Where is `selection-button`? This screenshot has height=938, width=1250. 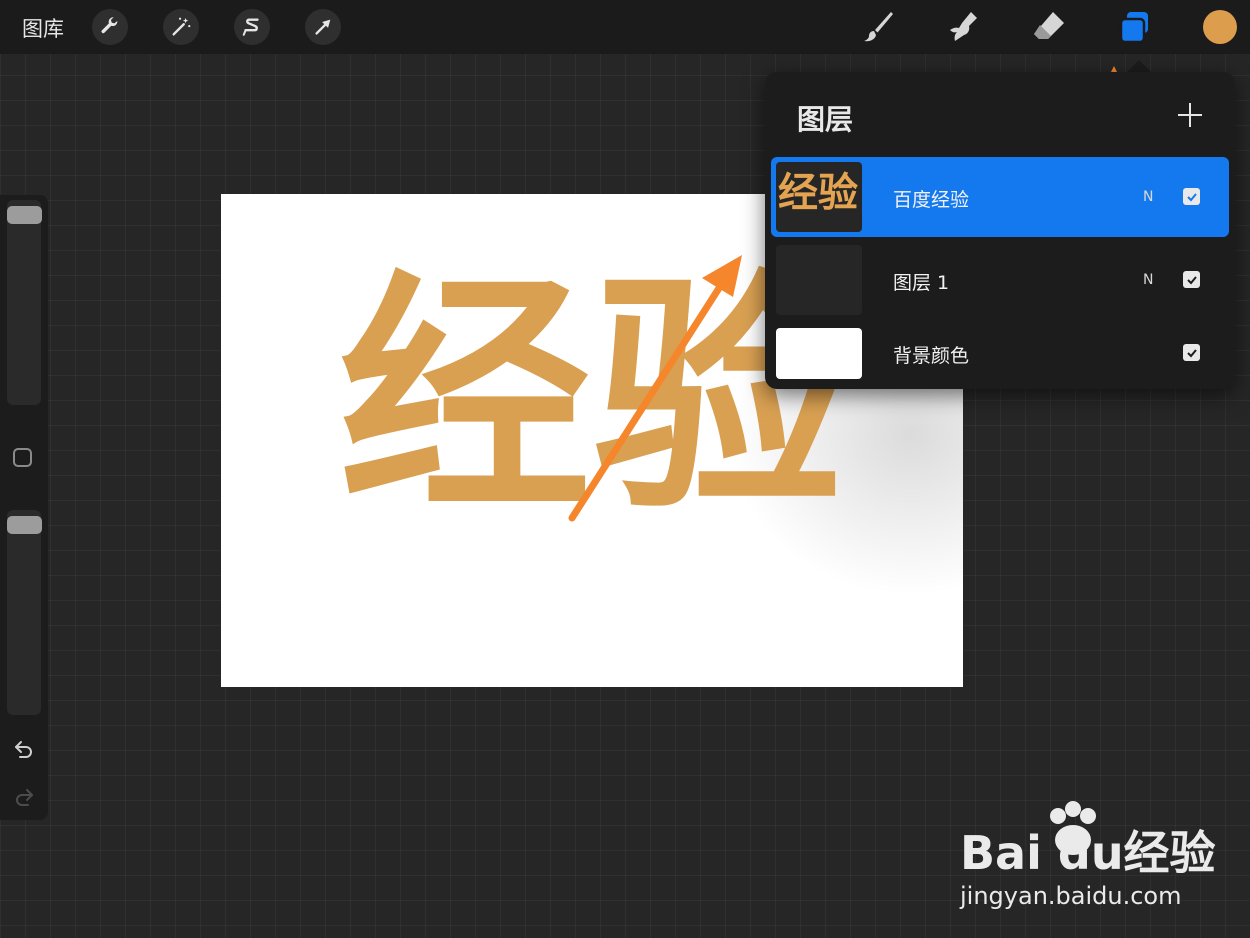 selection-button is located at coordinates (252, 27).